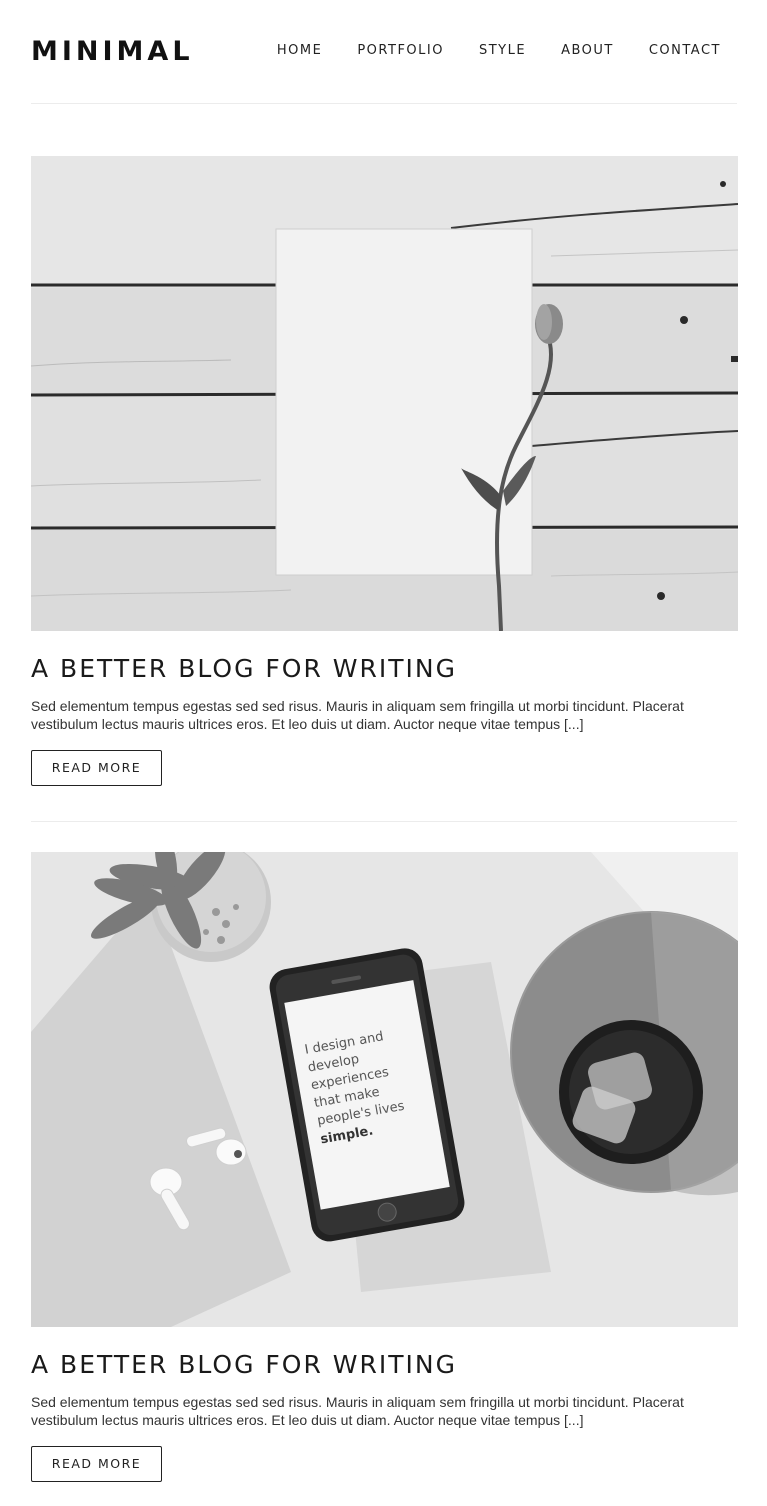 This screenshot has height=1506, width=767. What do you see at coordinates (502, 50) in the screenshot?
I see `nav-style: STYLE` at bounding box center [502, 50].